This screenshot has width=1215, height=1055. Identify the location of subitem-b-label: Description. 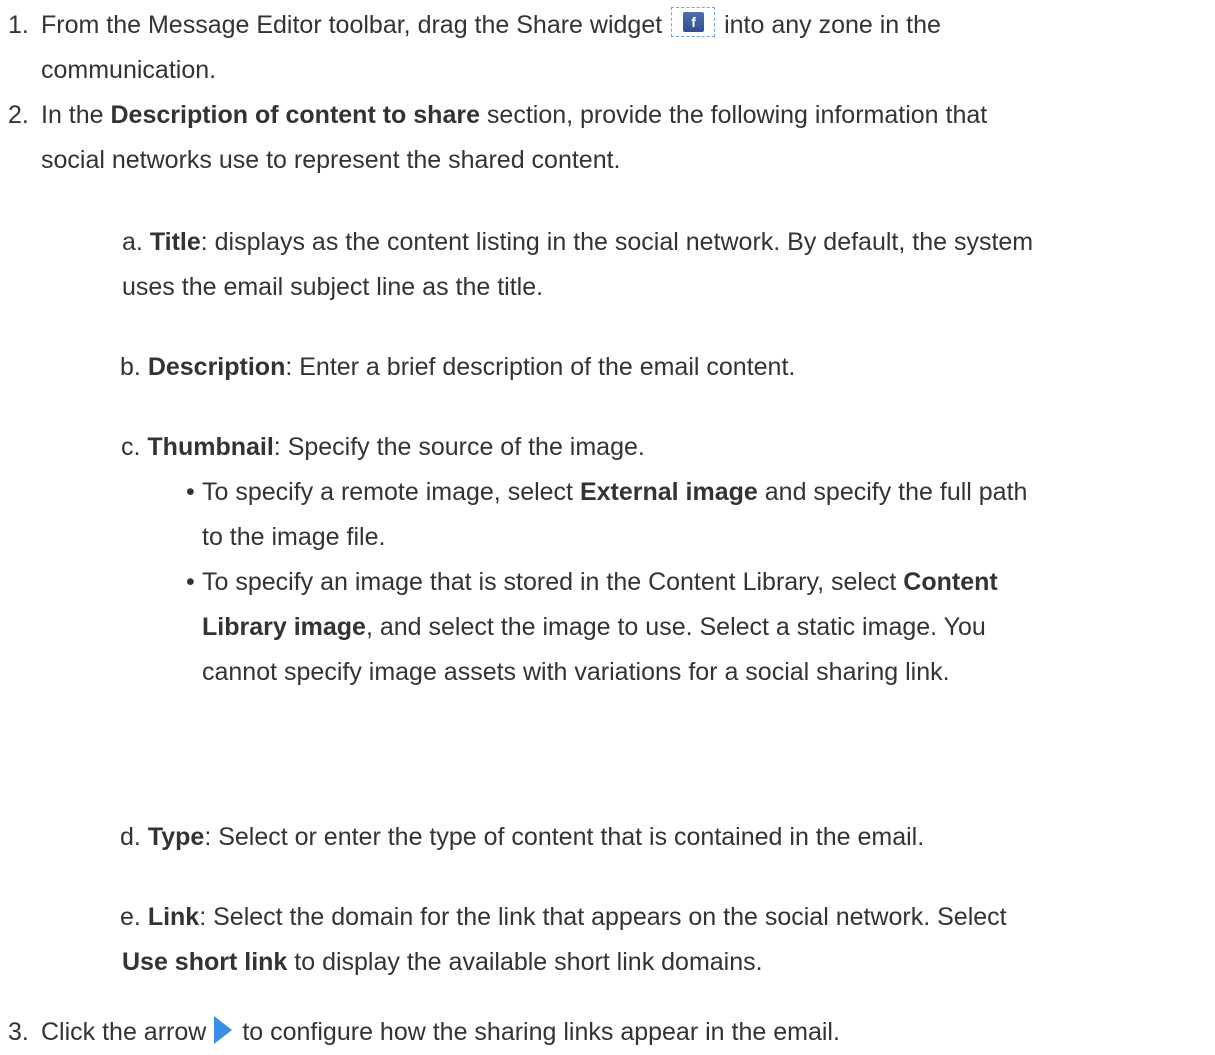
(216, 367).